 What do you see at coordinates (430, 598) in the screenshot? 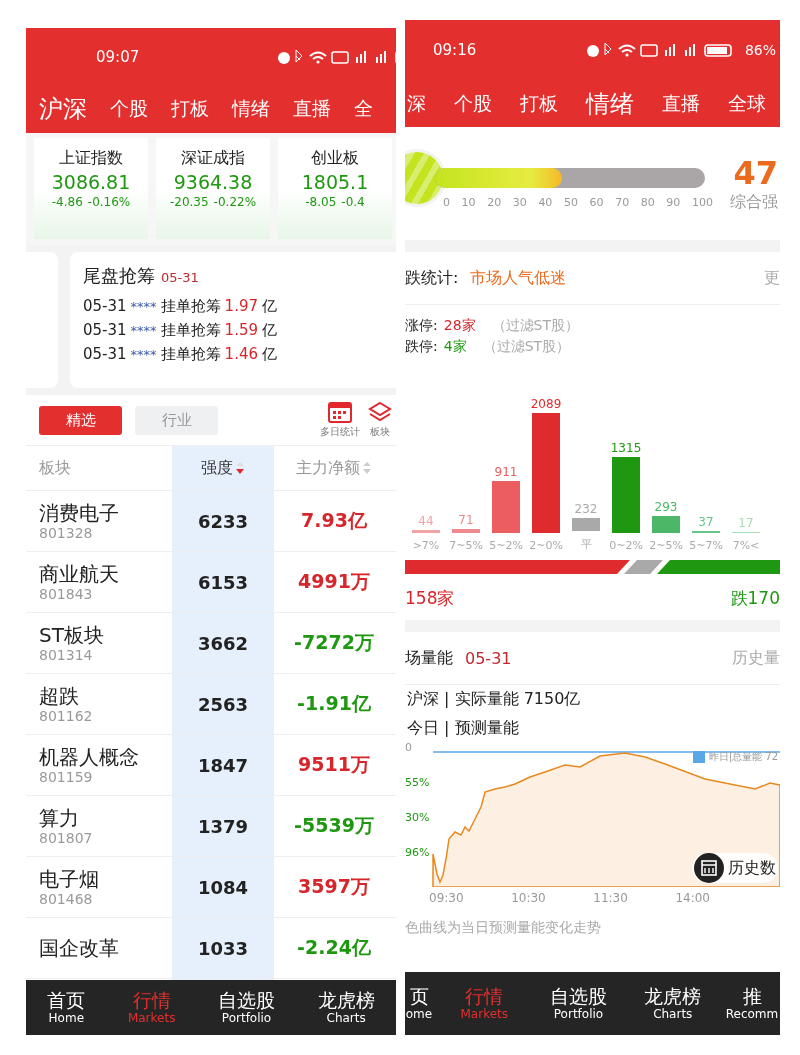
I see `up-total: 158家` at bounding box center [430, 598].